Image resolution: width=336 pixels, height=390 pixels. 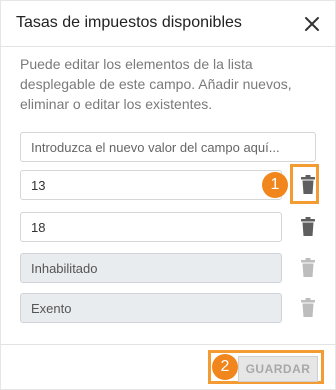 I want to click on save-button: GUARDAR, so click(x=278, y=369).